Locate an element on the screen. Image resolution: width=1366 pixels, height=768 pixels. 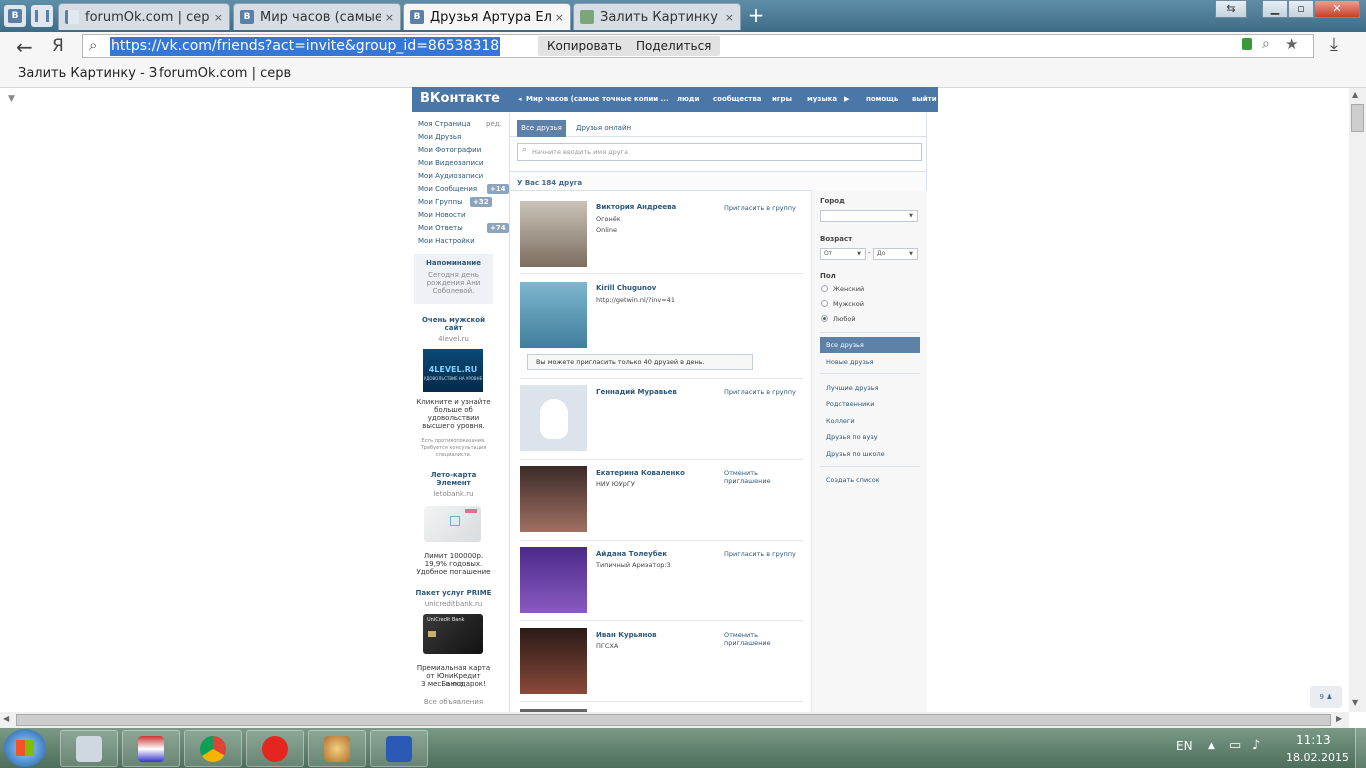
list-new-friends: Новые друзья is located at coordinates (850, 362).